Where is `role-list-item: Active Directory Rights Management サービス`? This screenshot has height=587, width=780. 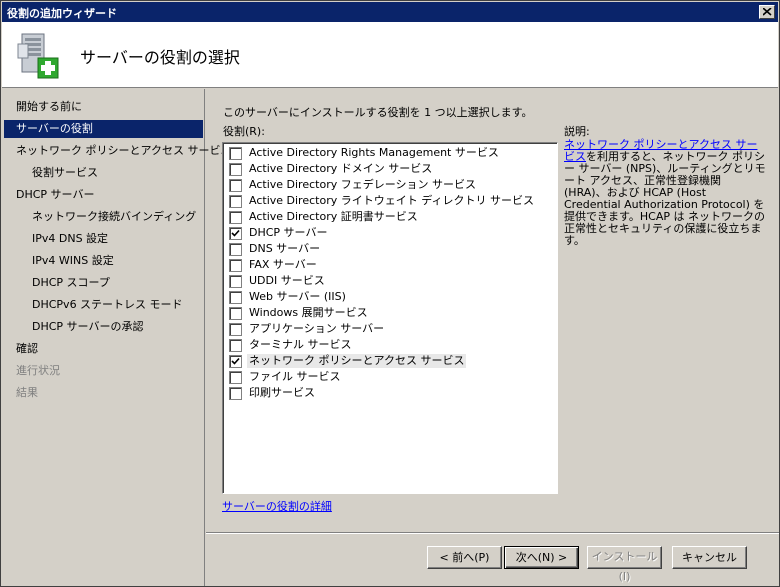 role-list-item: Active Directory Rights Management サービス is located at coordinates (391, 153).